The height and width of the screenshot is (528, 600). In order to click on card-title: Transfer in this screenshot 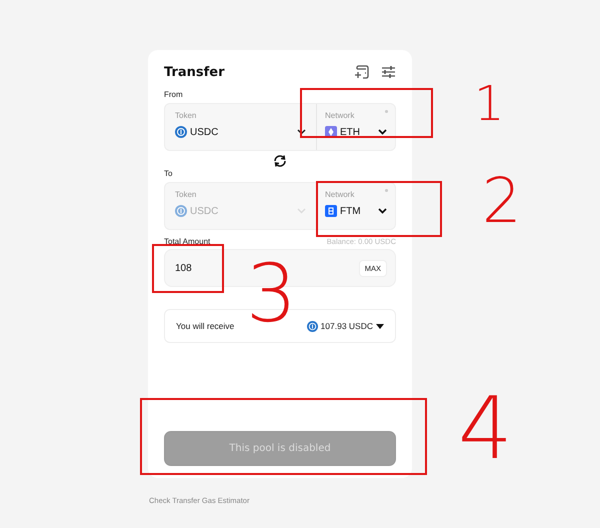, I will do `click(194, 72)`.